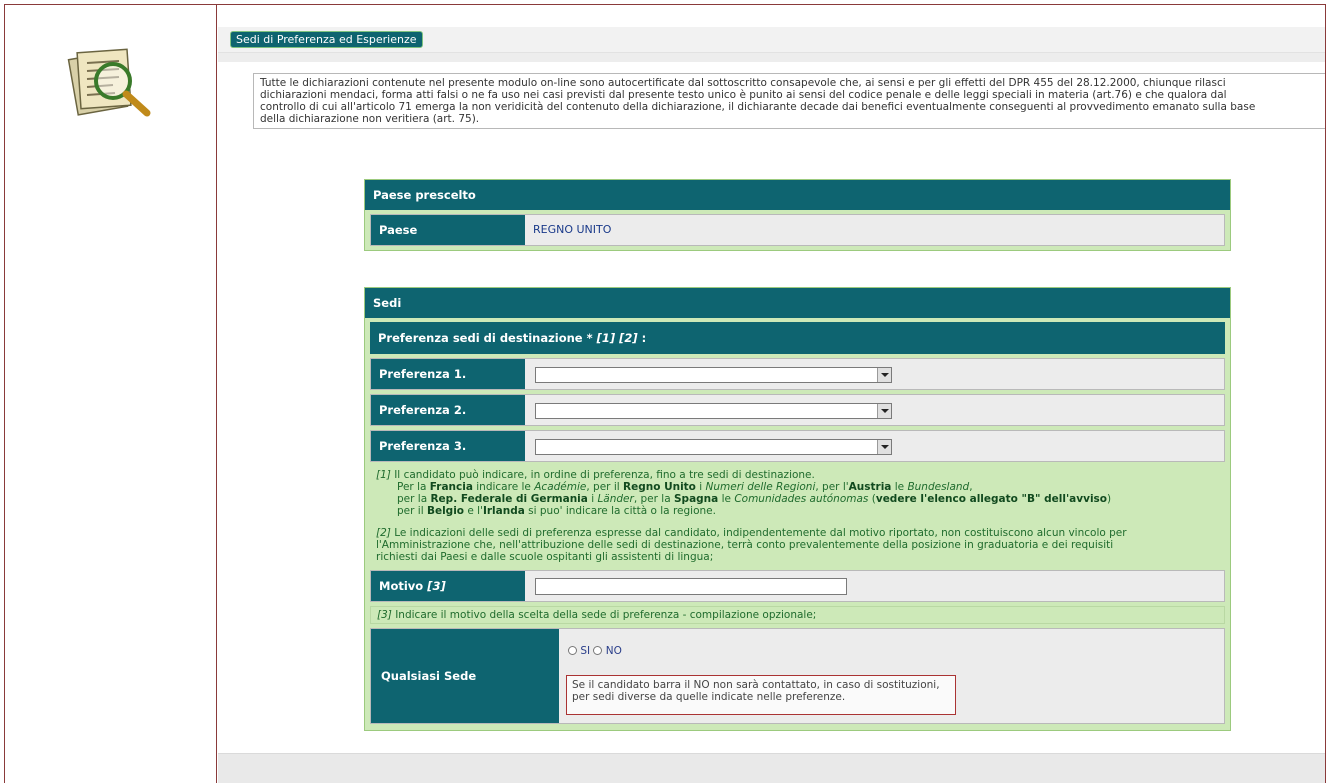 This screenshot has height=783, width=1329. What do you see at coordinates (451, 487) in the screenshot?
I see `note-bold: Francia` at bounding box center [451, 487].